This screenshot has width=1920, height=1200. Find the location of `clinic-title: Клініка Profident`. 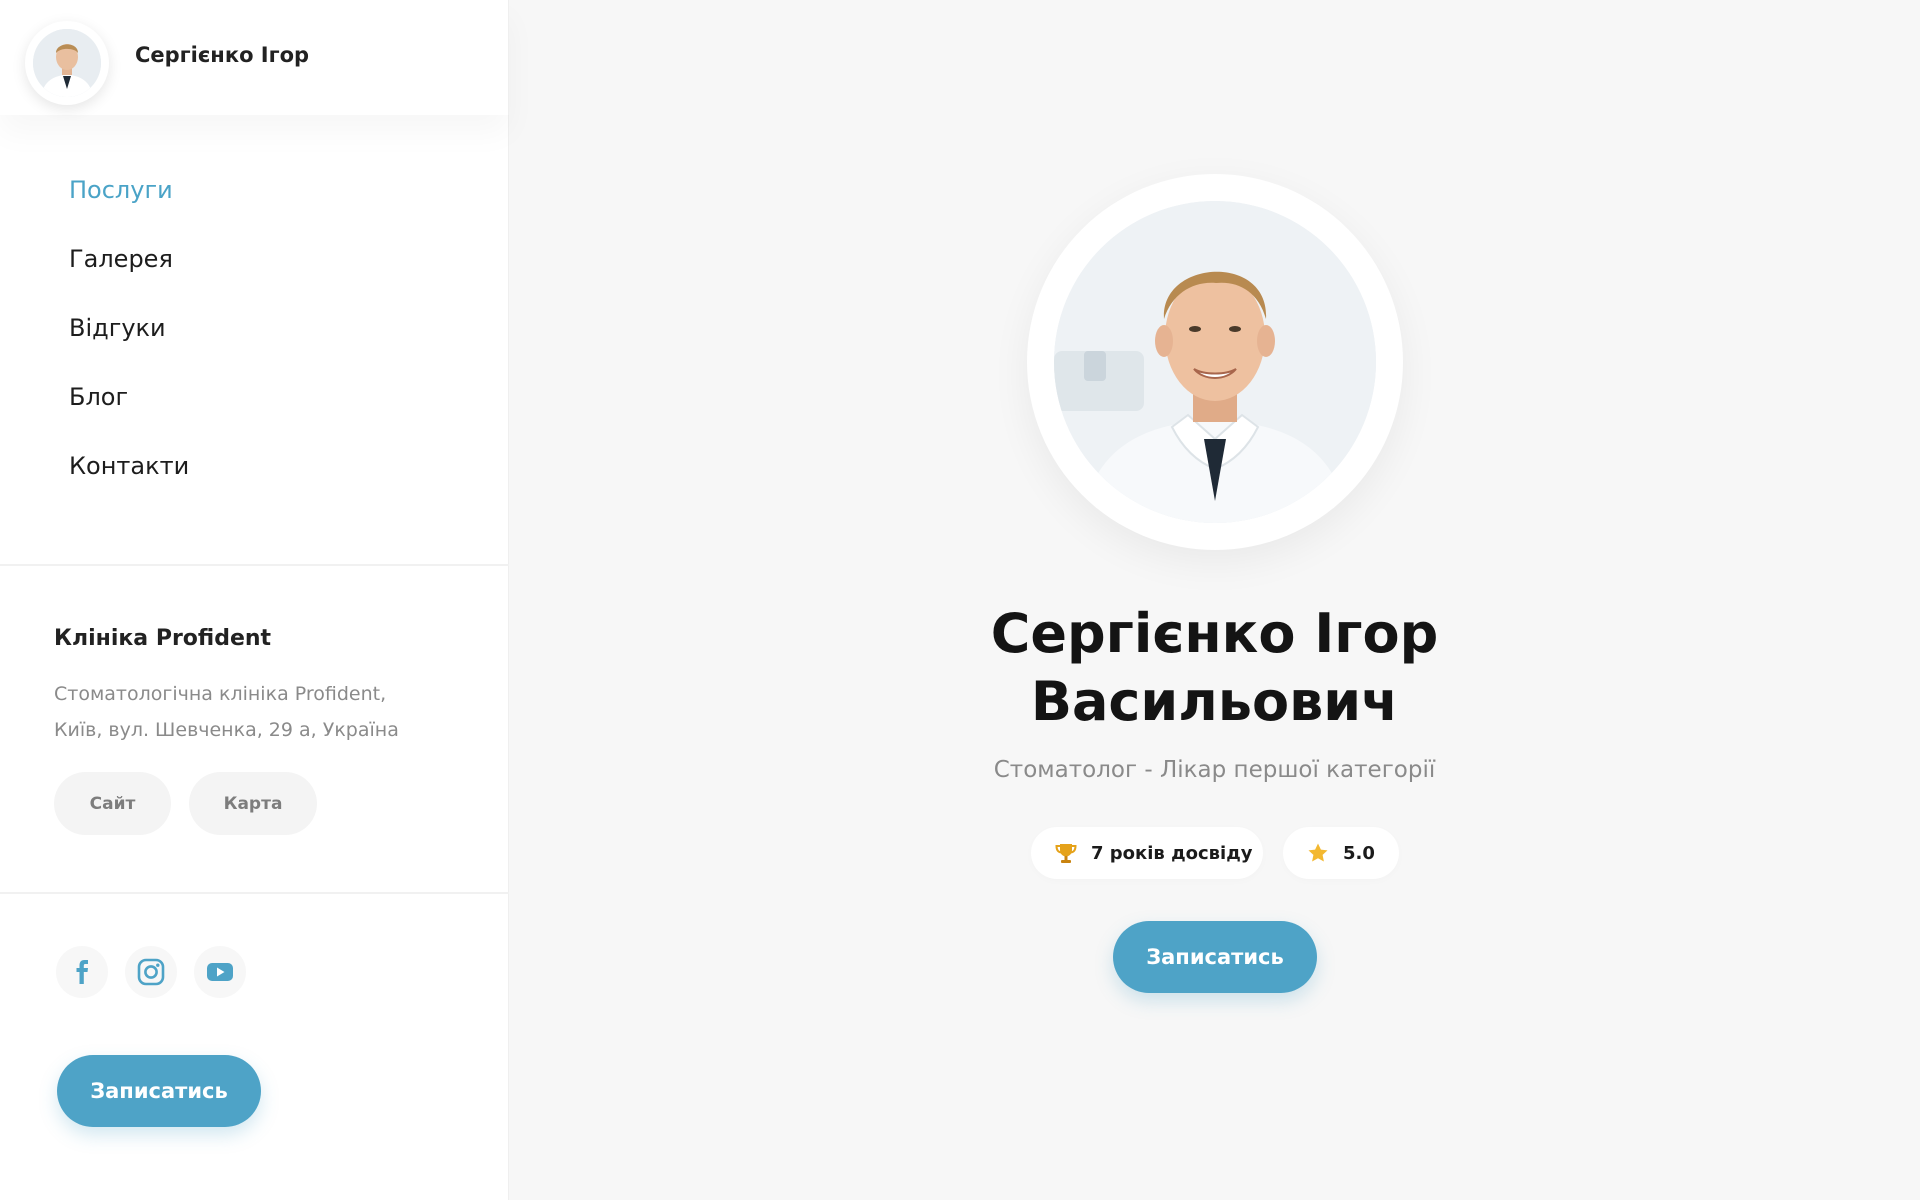

clinic-title: Клініка Profident is located at coordinates (163, 638).